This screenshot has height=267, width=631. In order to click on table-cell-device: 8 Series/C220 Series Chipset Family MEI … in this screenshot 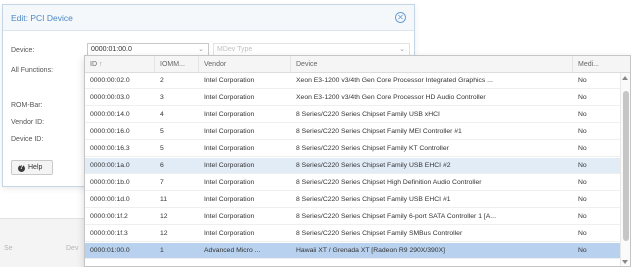, I will do `click(379, 131)`.